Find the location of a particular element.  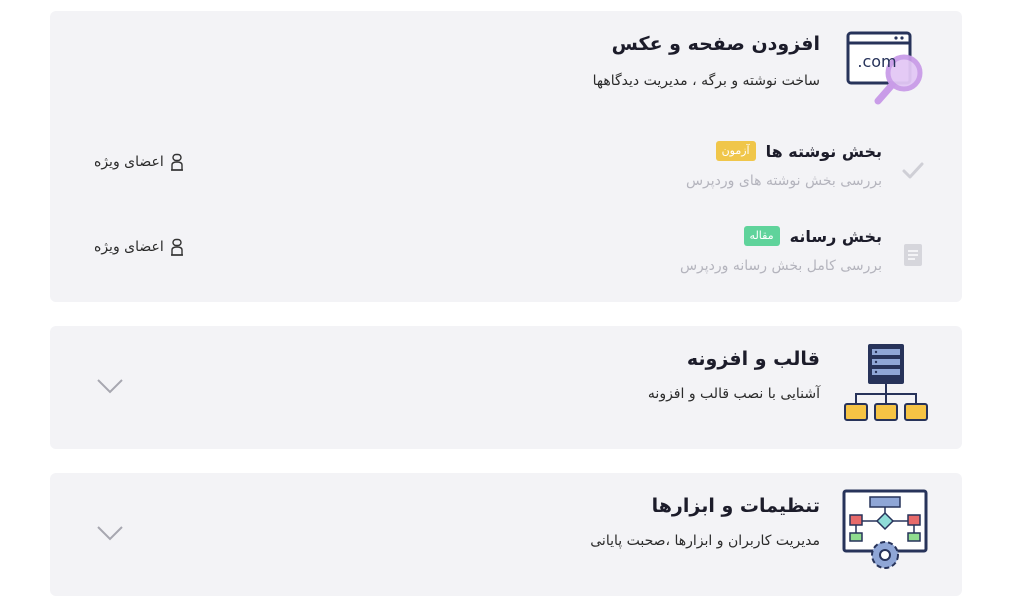

domain-search-icon: .com is located at coordinates (885, 70).